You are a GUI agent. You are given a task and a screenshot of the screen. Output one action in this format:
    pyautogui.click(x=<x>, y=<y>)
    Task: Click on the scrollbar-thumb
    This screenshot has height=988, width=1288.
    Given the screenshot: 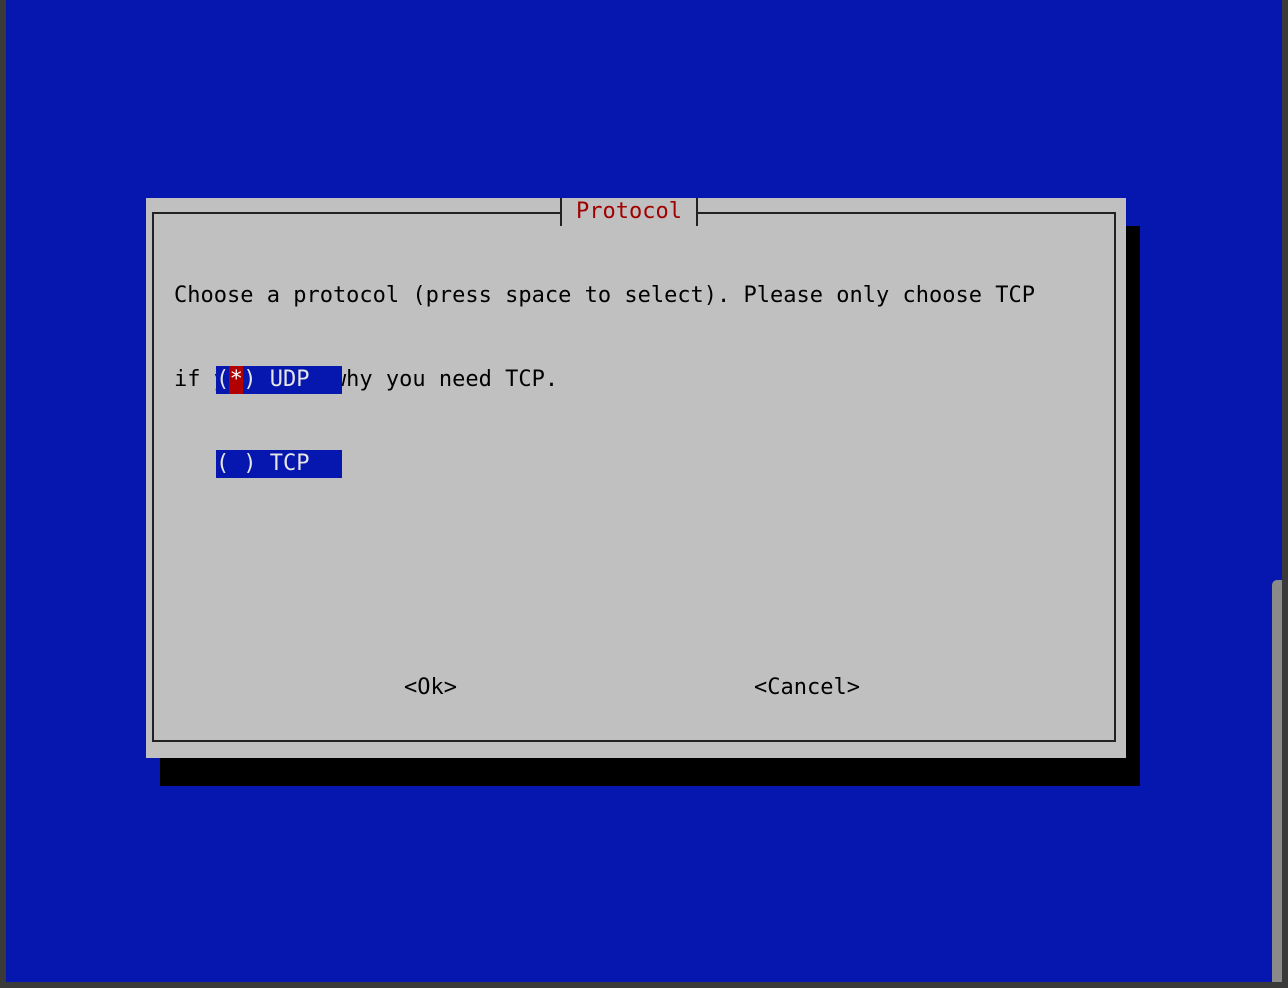 What is the action you would take?
    pyautogui.click(x=1277, y=781)
    